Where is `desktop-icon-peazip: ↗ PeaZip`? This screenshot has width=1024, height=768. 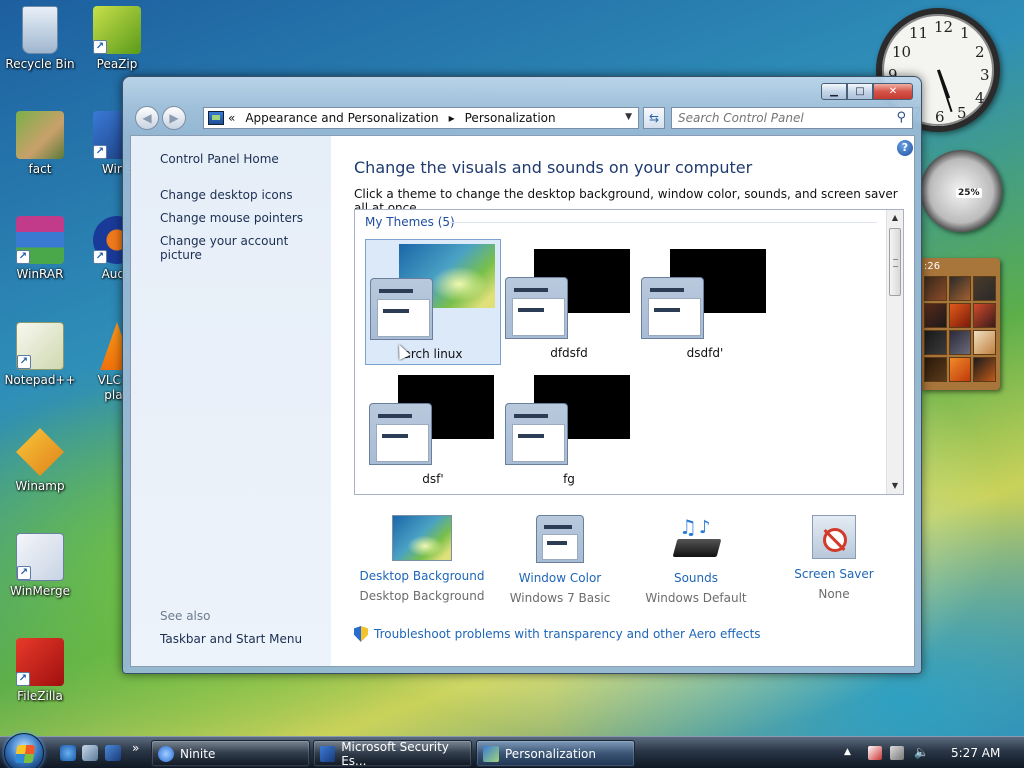
desktop-icon-peazip: ↗ PeaZip is located at coordinates (117, 39).